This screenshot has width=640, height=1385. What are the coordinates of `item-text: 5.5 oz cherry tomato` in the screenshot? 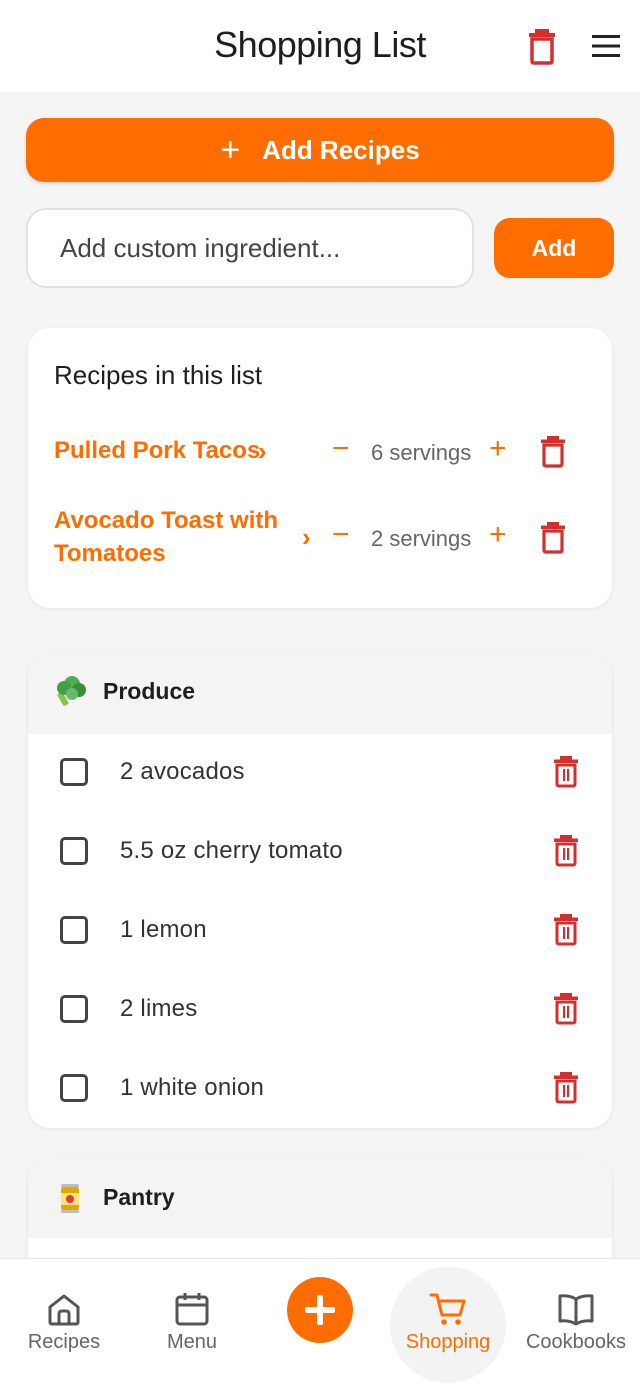 It's located at (231, 850).